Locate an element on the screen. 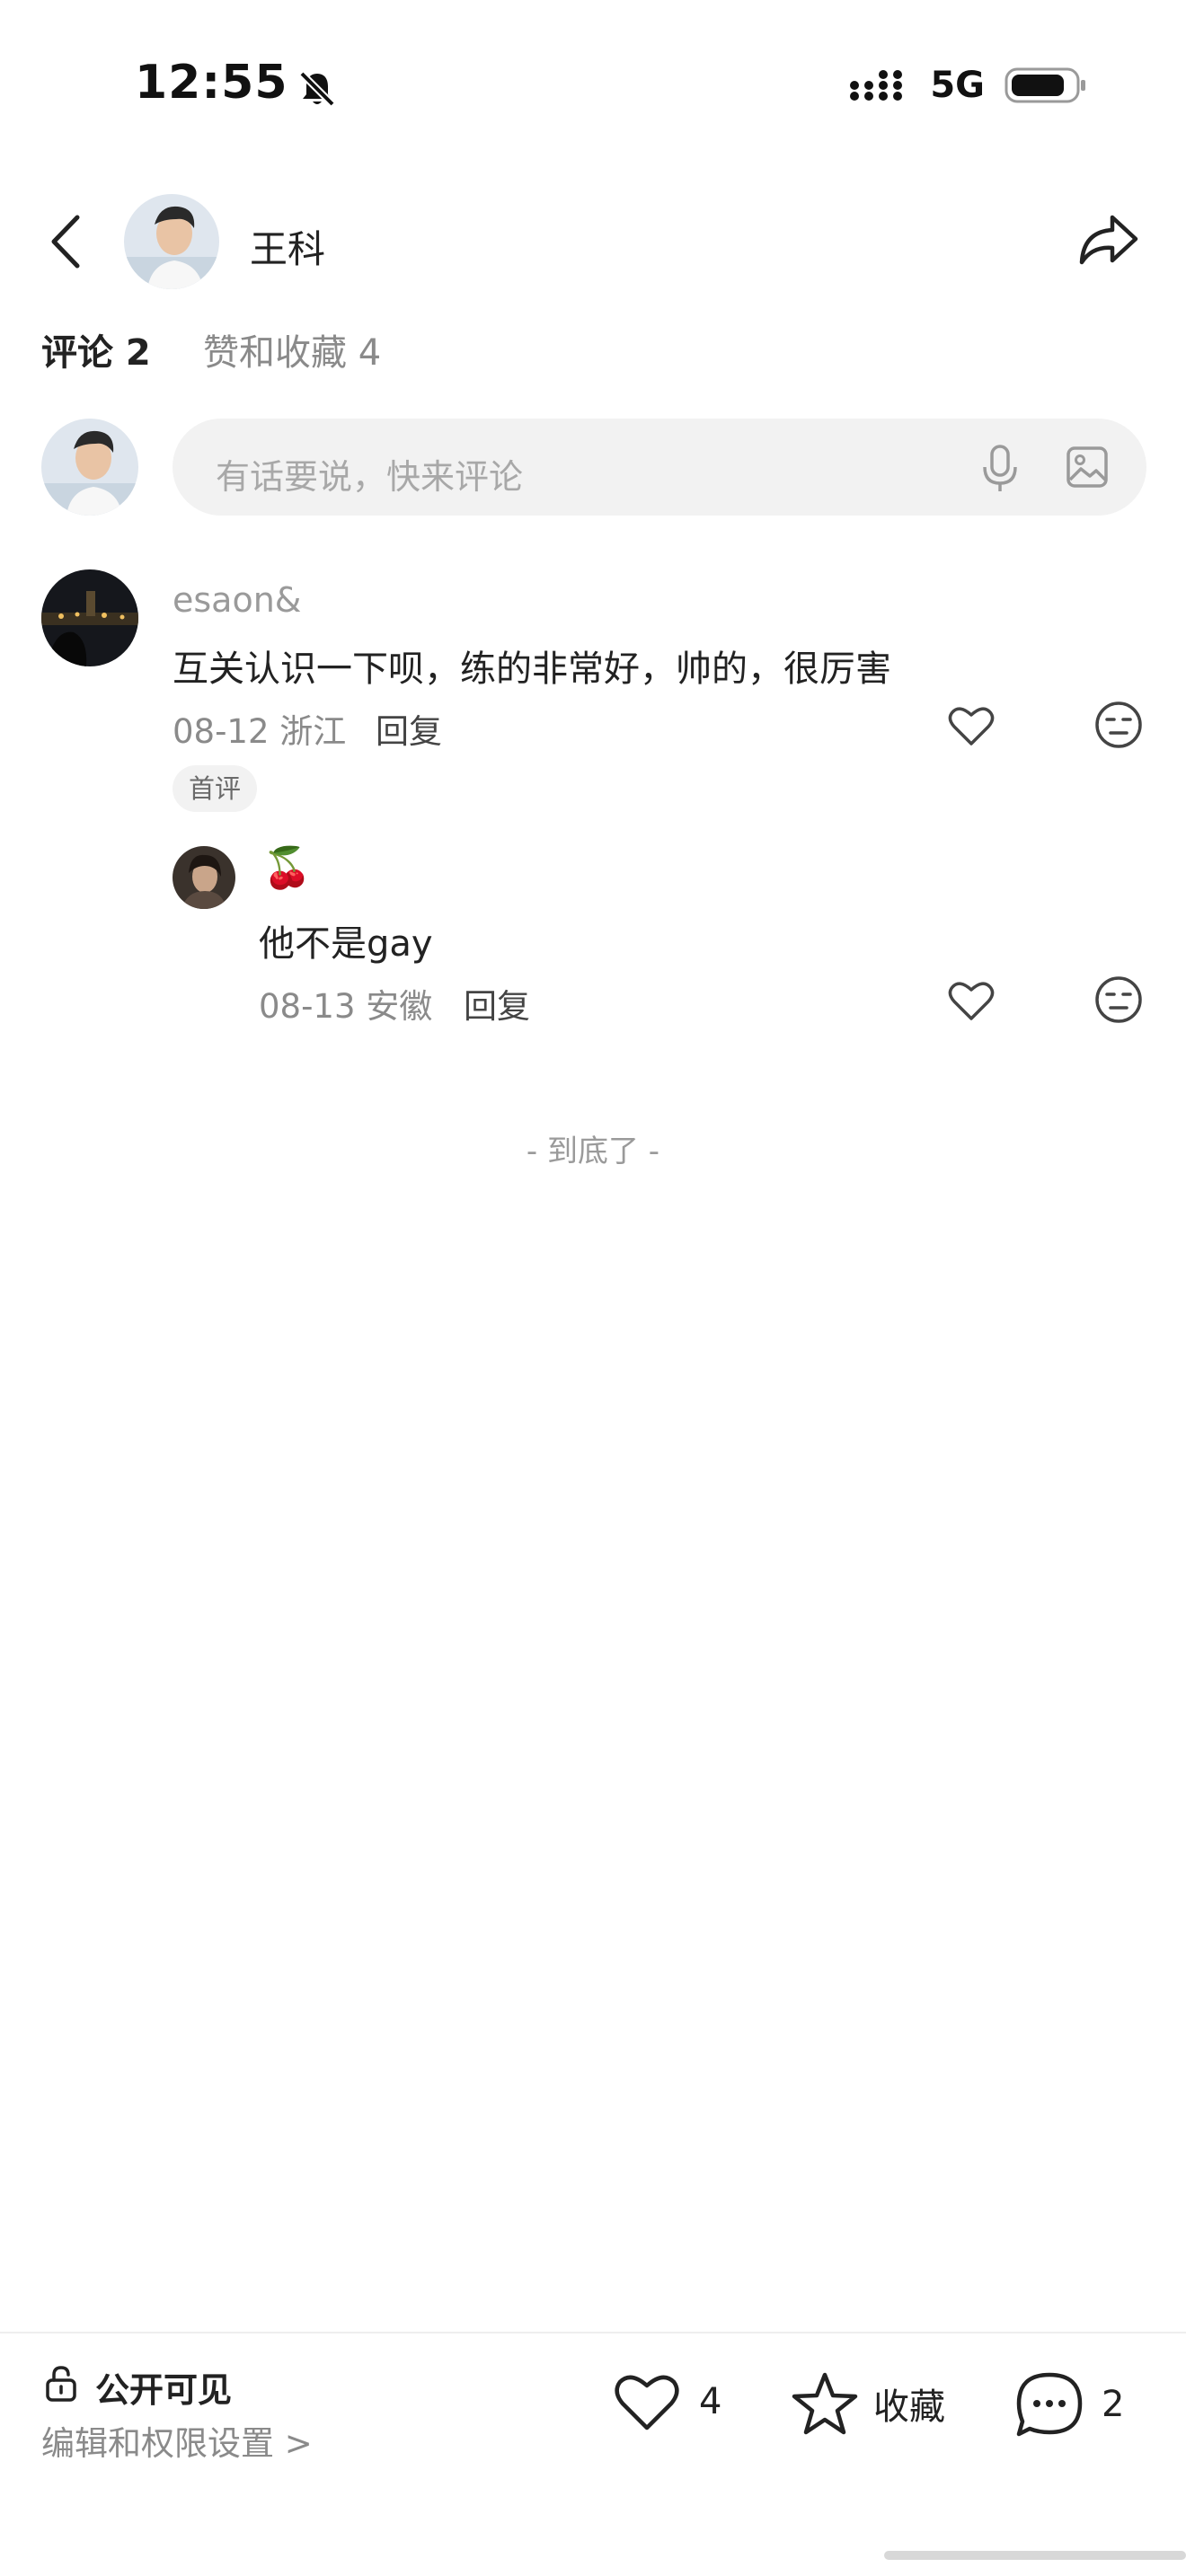 The height and width of the screenshot is (2576, 1186). my-avatar is located at coordinates (89, 467).